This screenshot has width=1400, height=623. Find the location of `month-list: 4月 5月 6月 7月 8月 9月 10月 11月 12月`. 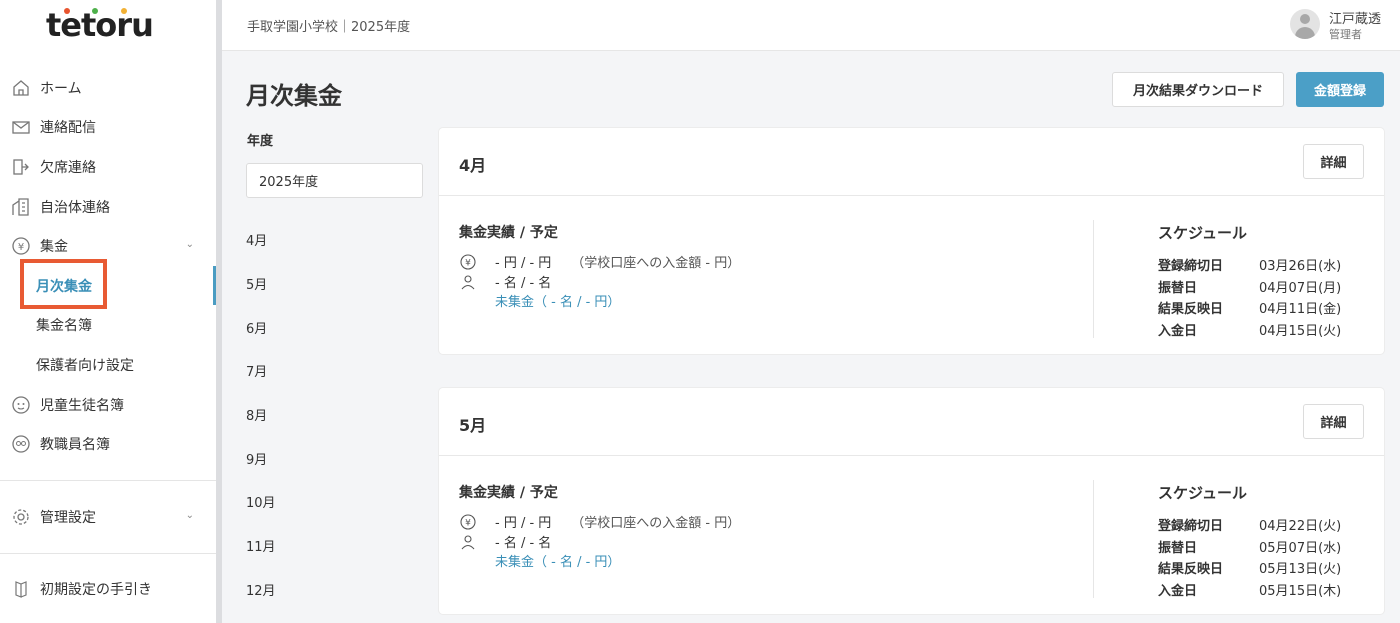

month-list: 4月 5月 6月 7月 8月 9月 10月 11月 12月 is located at coordinates (261, 414).